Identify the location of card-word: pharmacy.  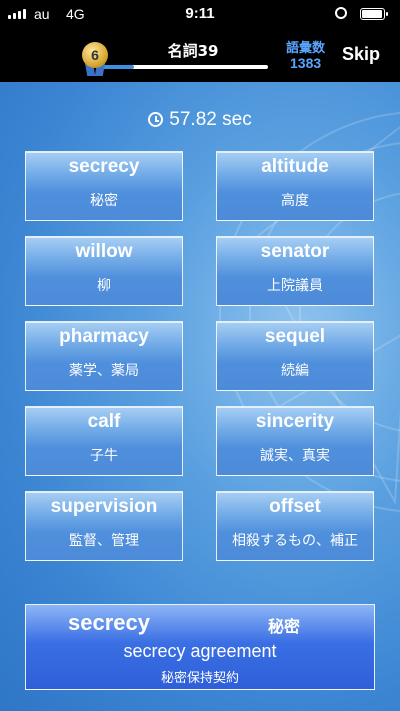
(104, 336).